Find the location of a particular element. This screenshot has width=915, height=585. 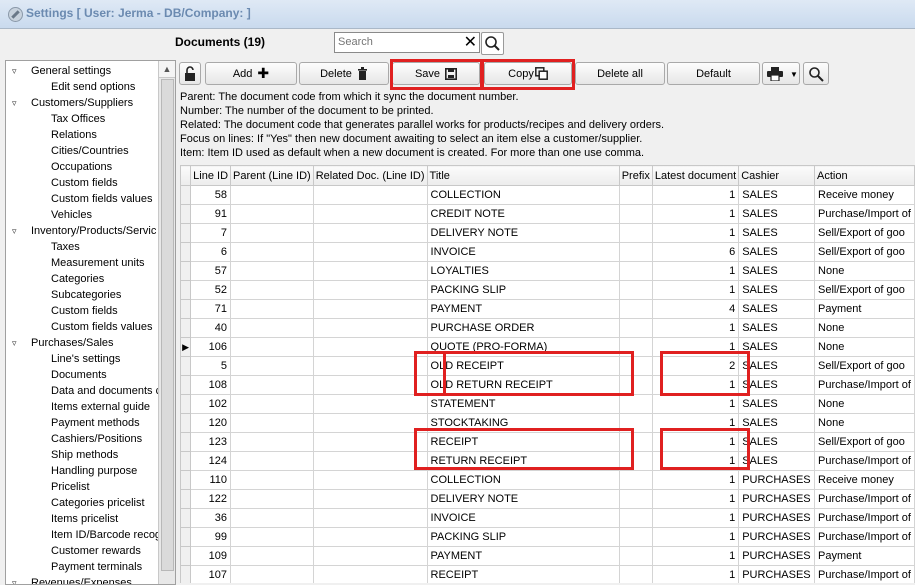

cell-latest: 4 is located at coordinates (695, 309).